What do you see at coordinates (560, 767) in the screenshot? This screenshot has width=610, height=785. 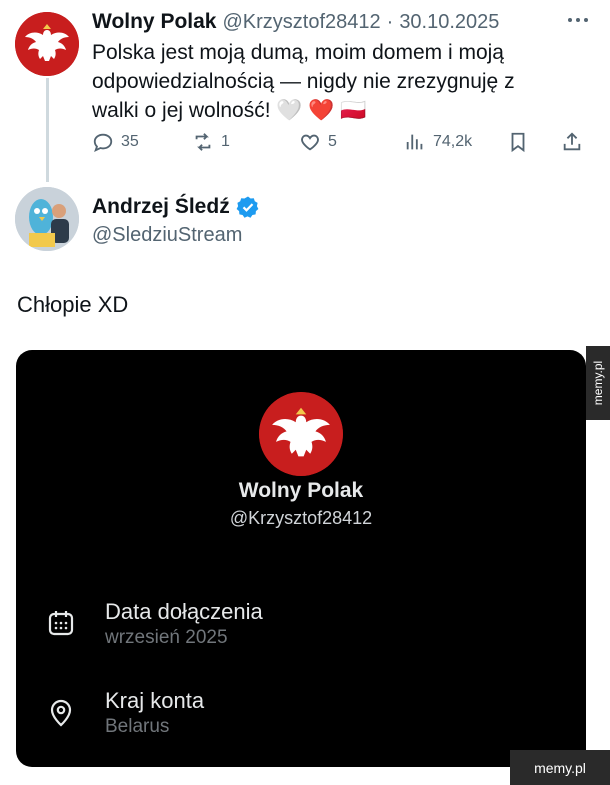 I see `watermark-bottom: memy.pl` at bounding box center [560, 767].